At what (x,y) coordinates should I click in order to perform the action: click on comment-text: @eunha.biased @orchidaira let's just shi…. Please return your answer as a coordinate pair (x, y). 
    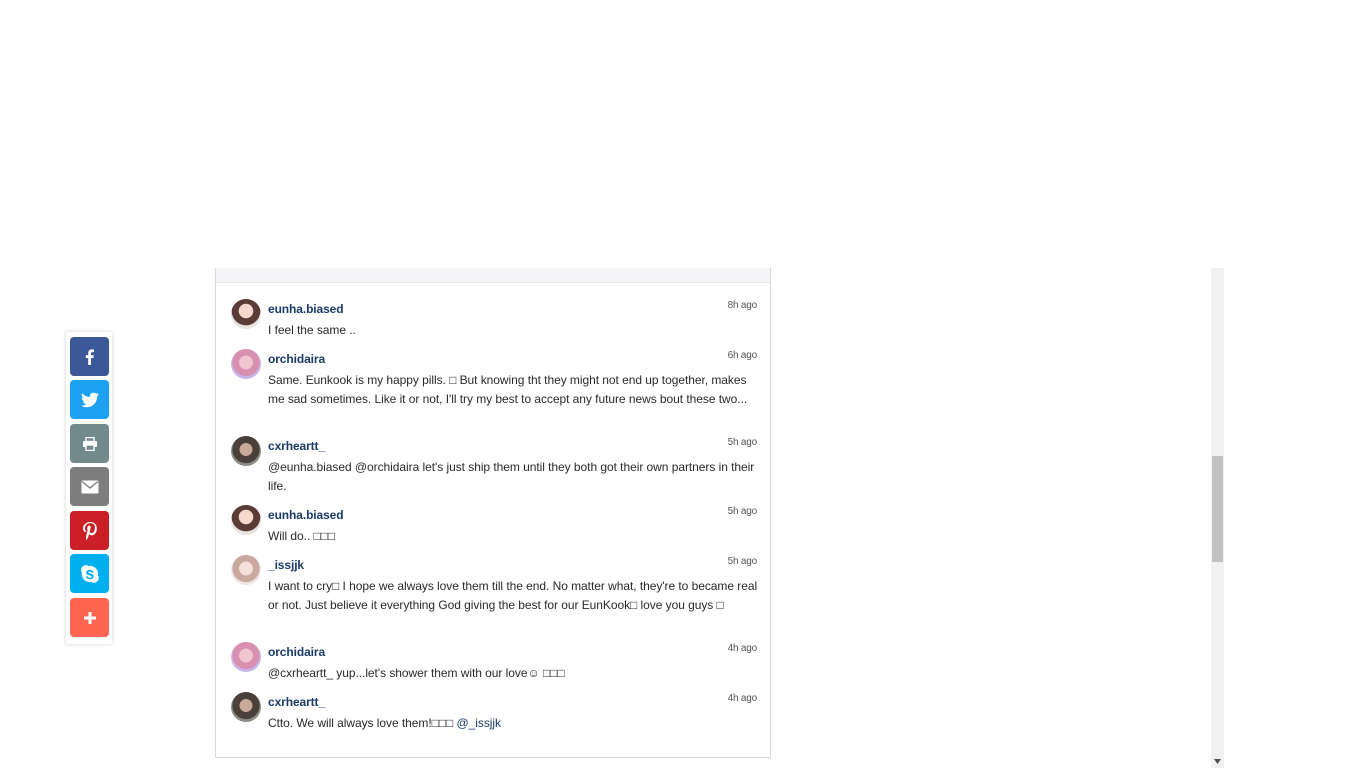
    Looking at the image, I should click on (511, 476).